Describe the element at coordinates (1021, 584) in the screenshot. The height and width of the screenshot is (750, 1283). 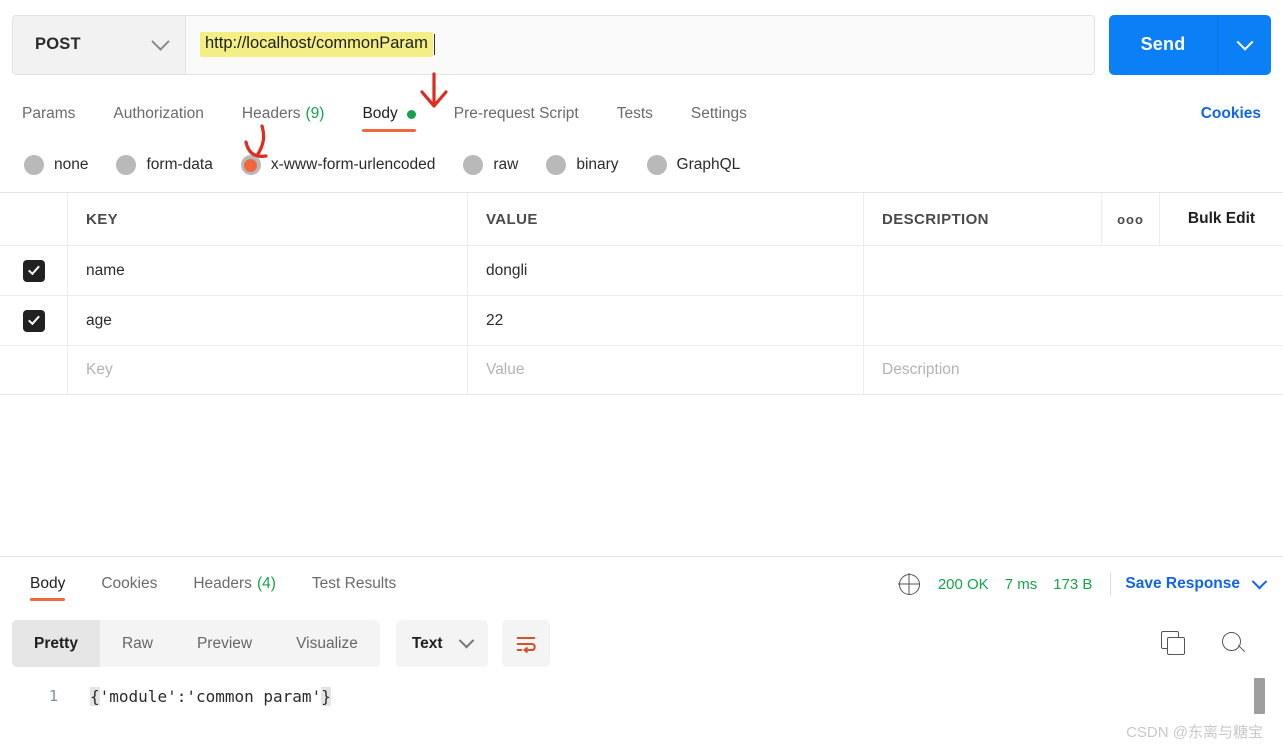
I see `response-time: 7 ms` at that location.